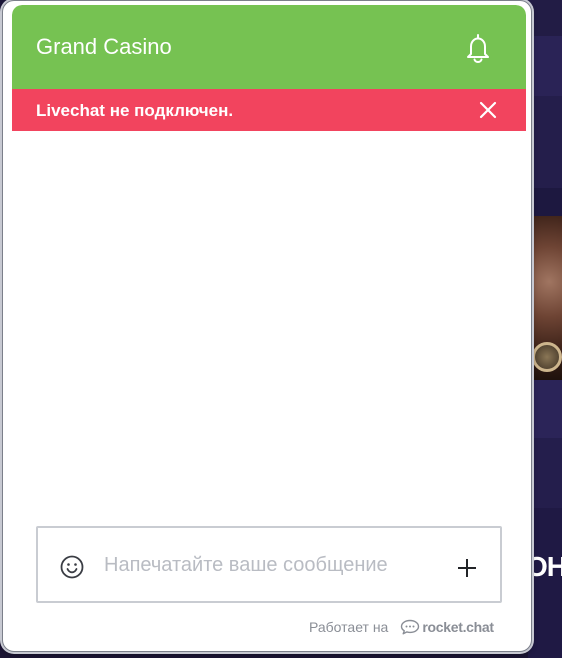 This screenshot has height=658, width=562. What do you see at coordinates (135, 110) in the screenshot?
I see `alert-message: Livechat не подключен.` at bounding box center [135, 110].